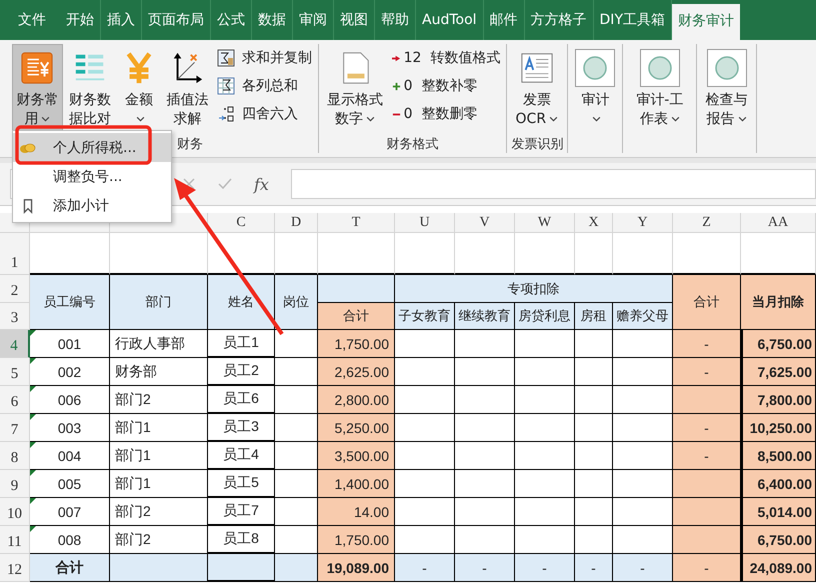 This screenshot has width=816, height=585. What do you see at coordinates (264, 86) in the screenshot?
I see `ribbon-button: 各列总和` at bounding box center [264, 86].